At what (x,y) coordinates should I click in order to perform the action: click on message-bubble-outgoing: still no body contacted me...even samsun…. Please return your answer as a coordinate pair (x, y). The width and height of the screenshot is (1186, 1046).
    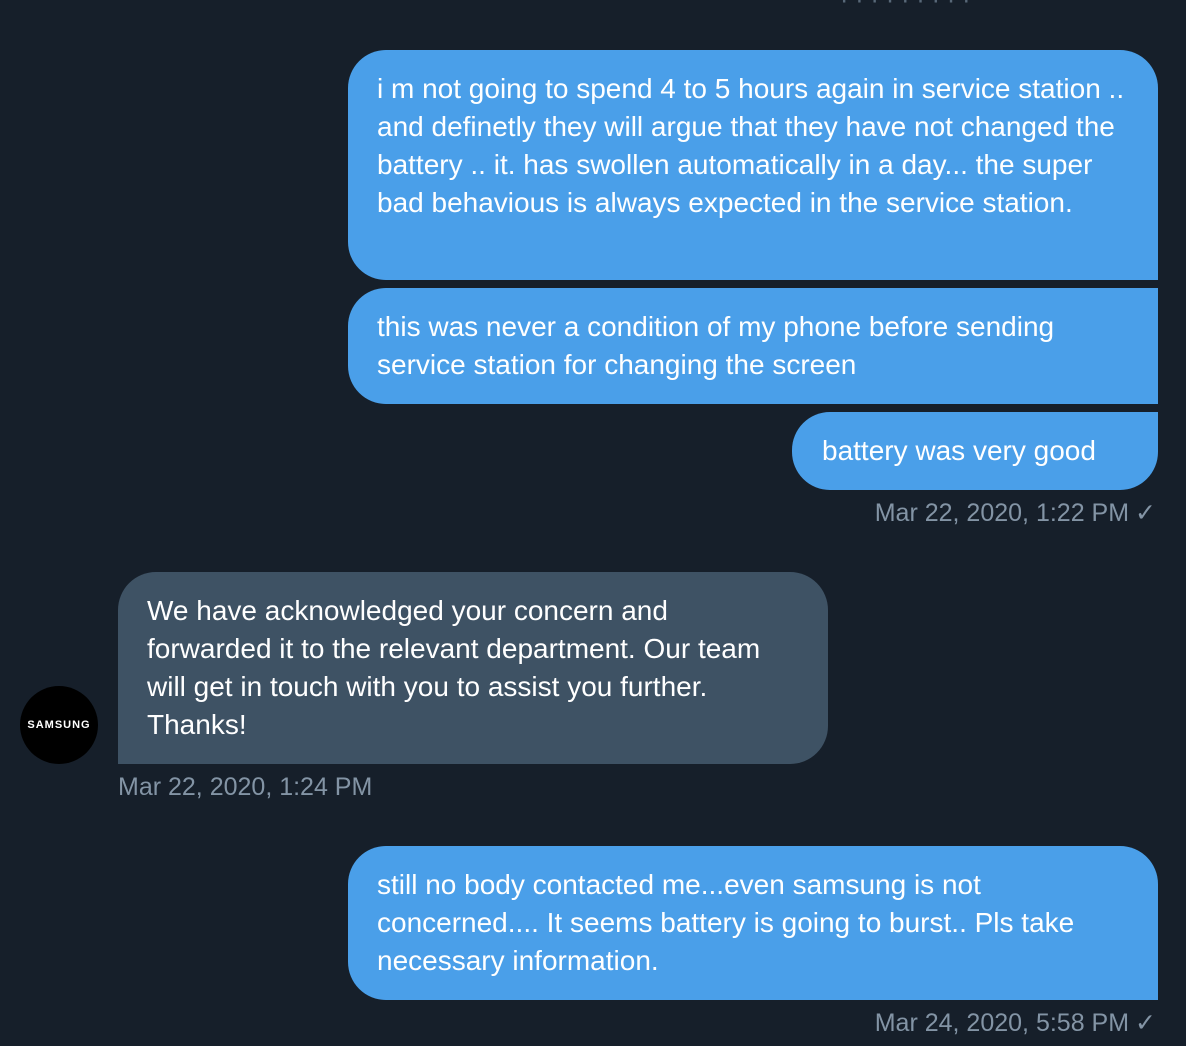
    Looking at the image, I should click on (753, 923).